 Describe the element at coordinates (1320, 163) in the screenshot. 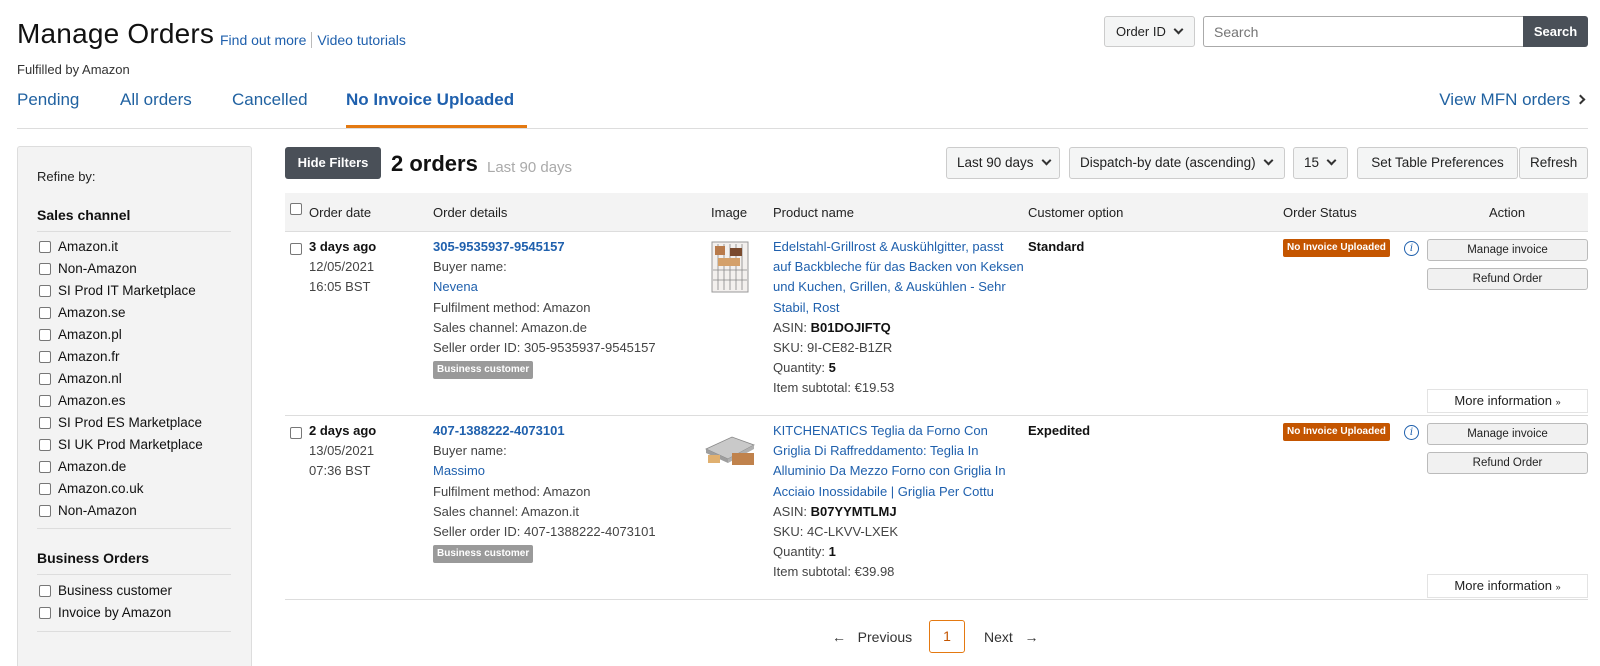

I see `page-size-select: 15` at that location.